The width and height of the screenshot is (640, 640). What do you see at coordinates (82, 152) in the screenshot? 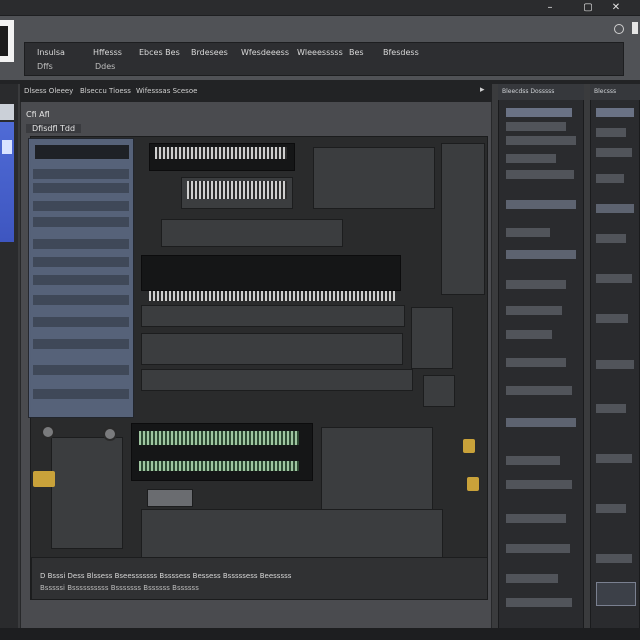
I see `properties-header` at bounding box center [82, 152].